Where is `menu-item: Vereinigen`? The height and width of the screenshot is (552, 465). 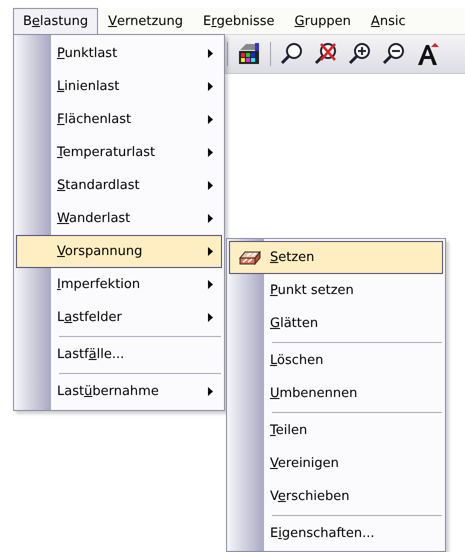
menu-item: Vereinigen is located at coordinates (336, 463).